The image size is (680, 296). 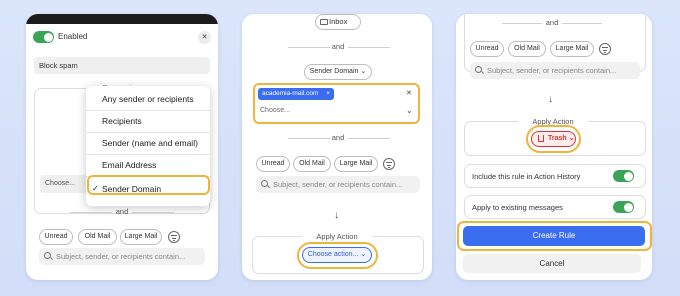 What do you see at coordinates (122, 19) in the screenshot?
I see `top-dark-bar` at bounding box center [122, 19].